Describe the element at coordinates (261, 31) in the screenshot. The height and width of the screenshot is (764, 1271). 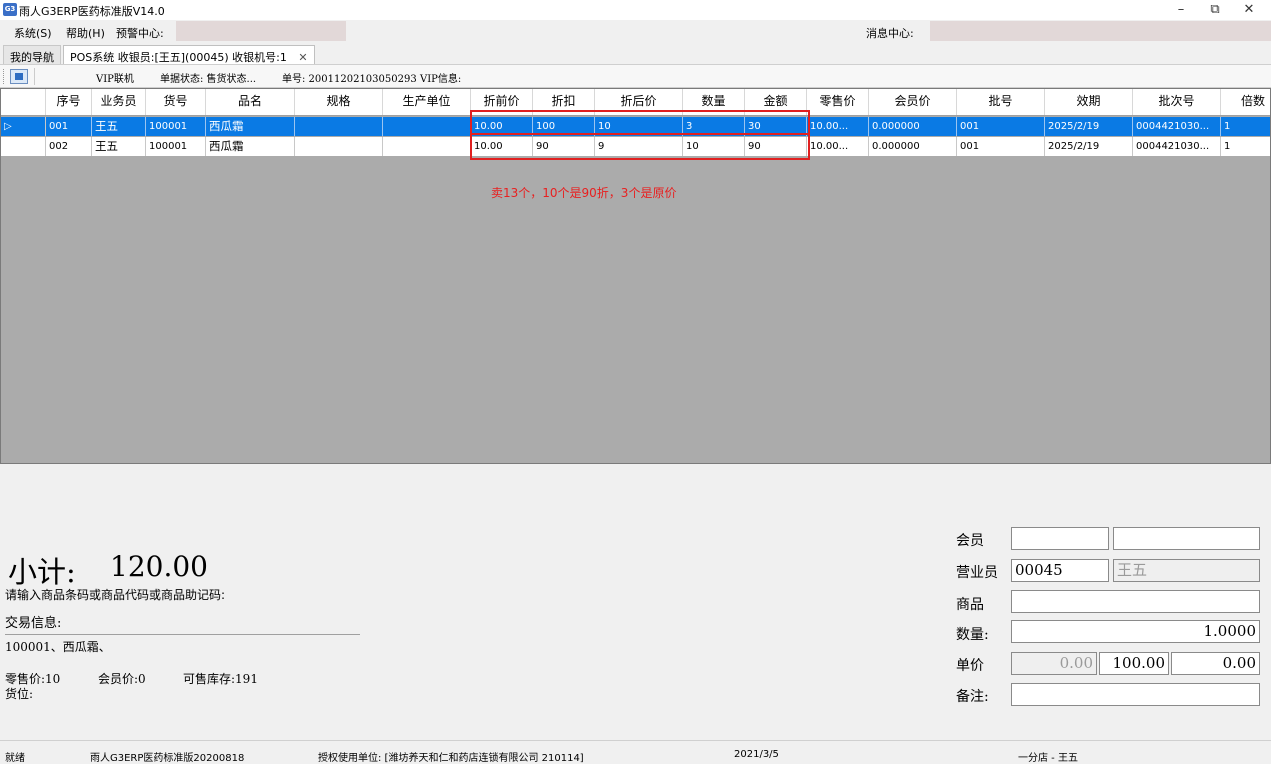
I see `warning-center-panel` at that location.